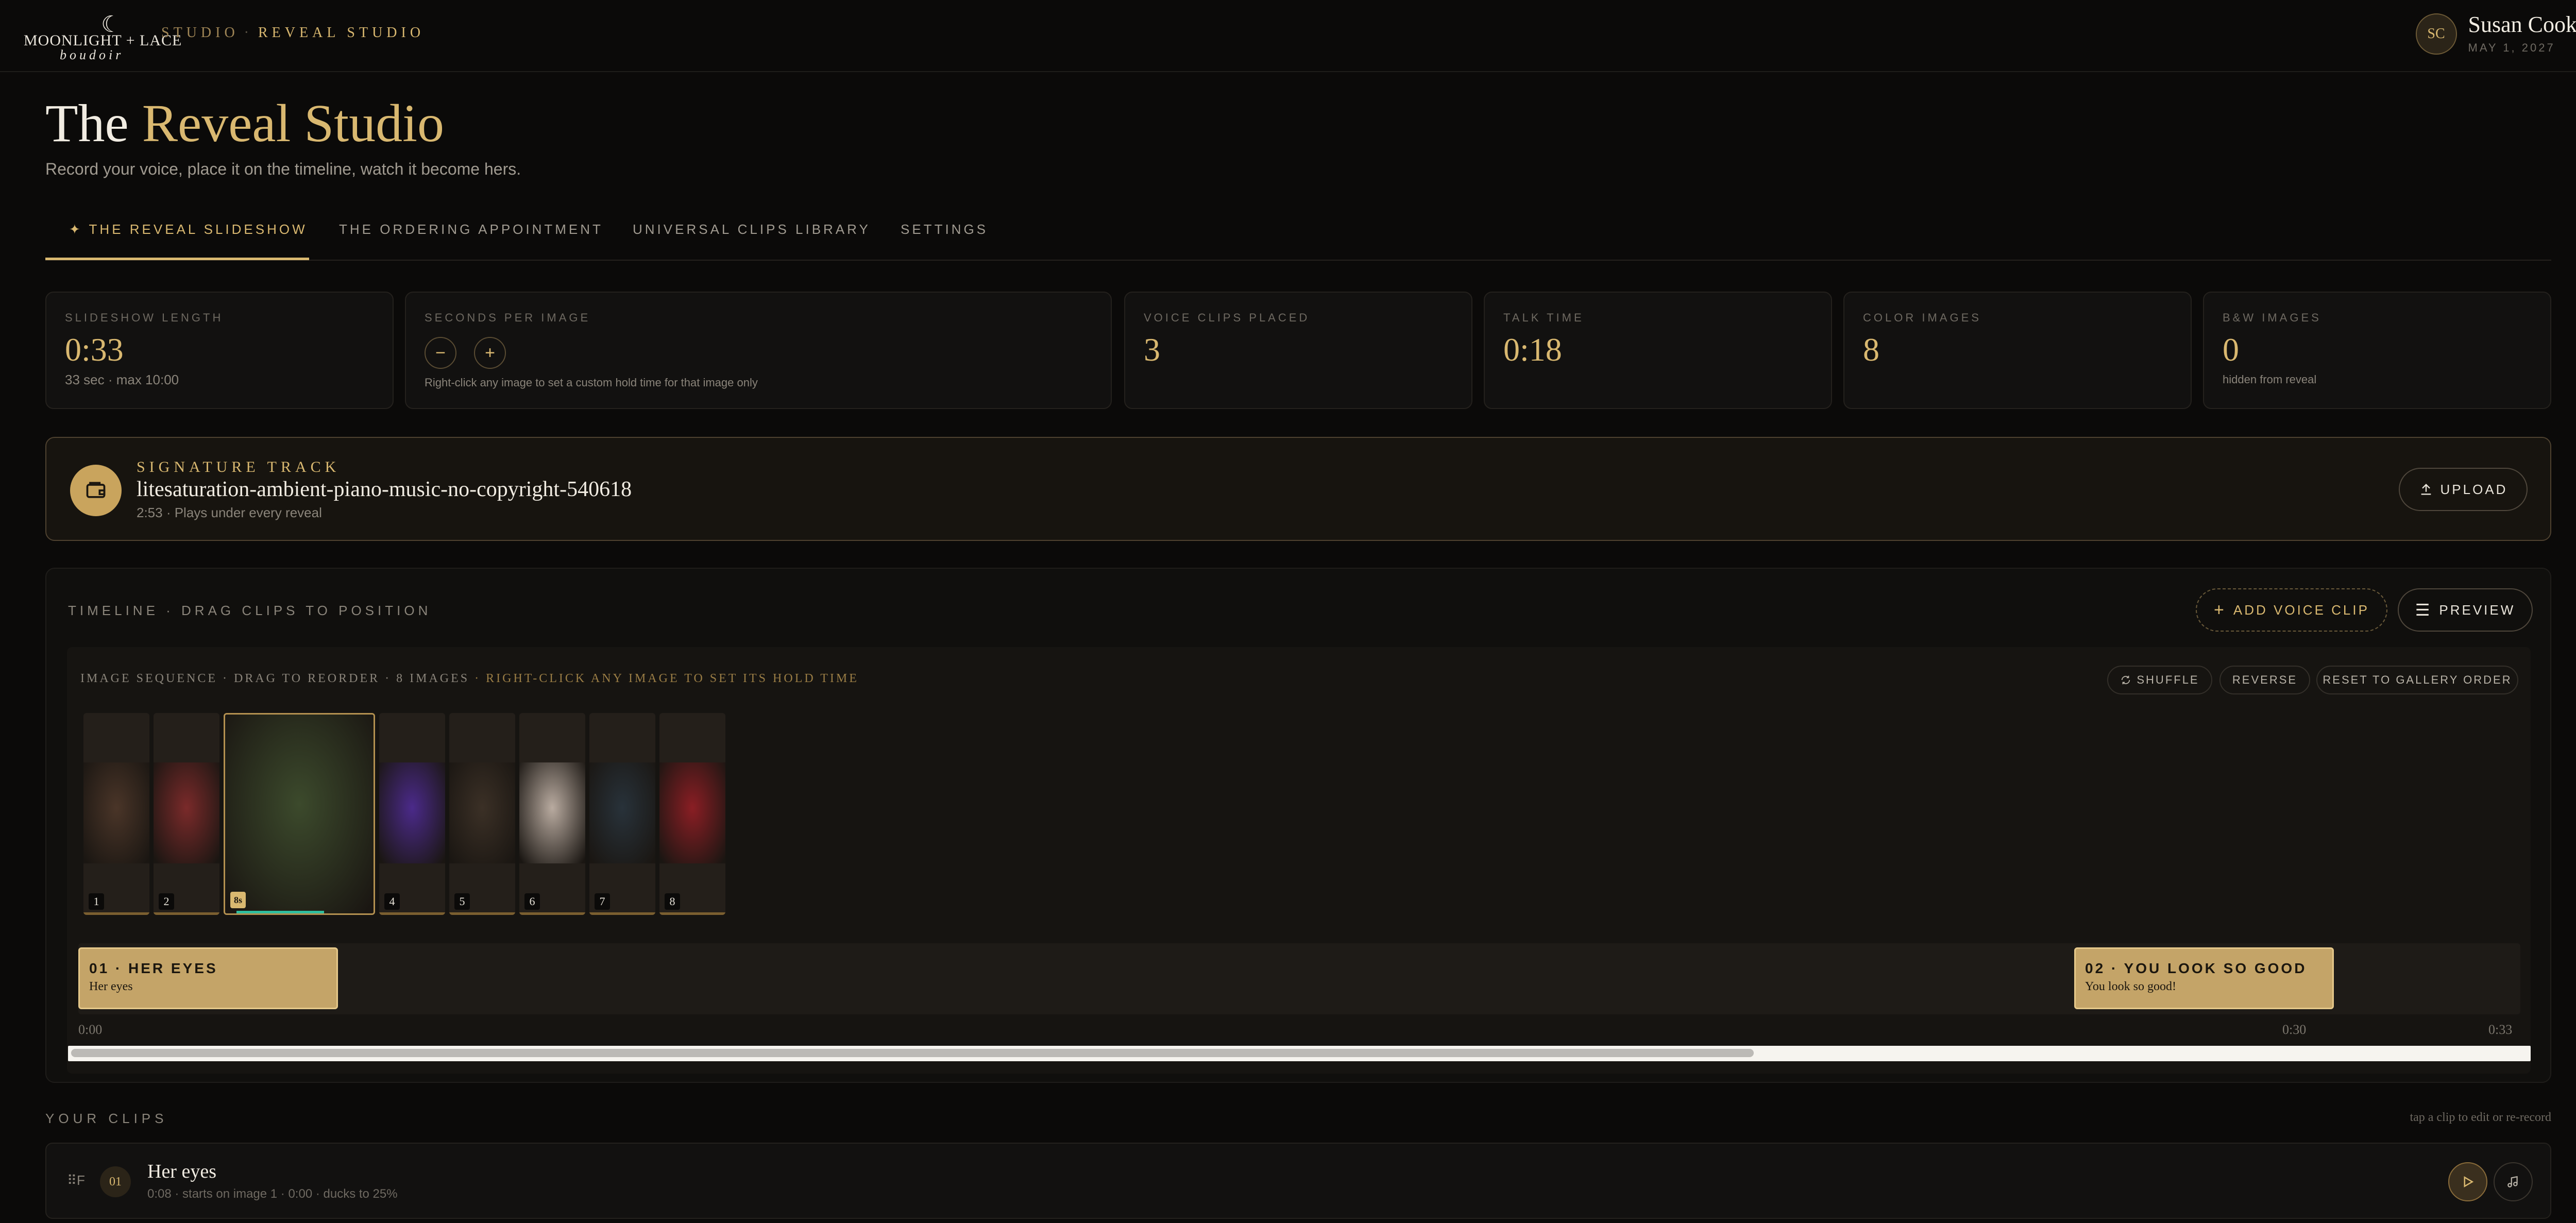 Image resolution: width=2576 pixels, height=1223 pixels. I want to click on timeline-heading: TIMELINE · DRAG CLIPS TO POSITION, so click(250, 610).